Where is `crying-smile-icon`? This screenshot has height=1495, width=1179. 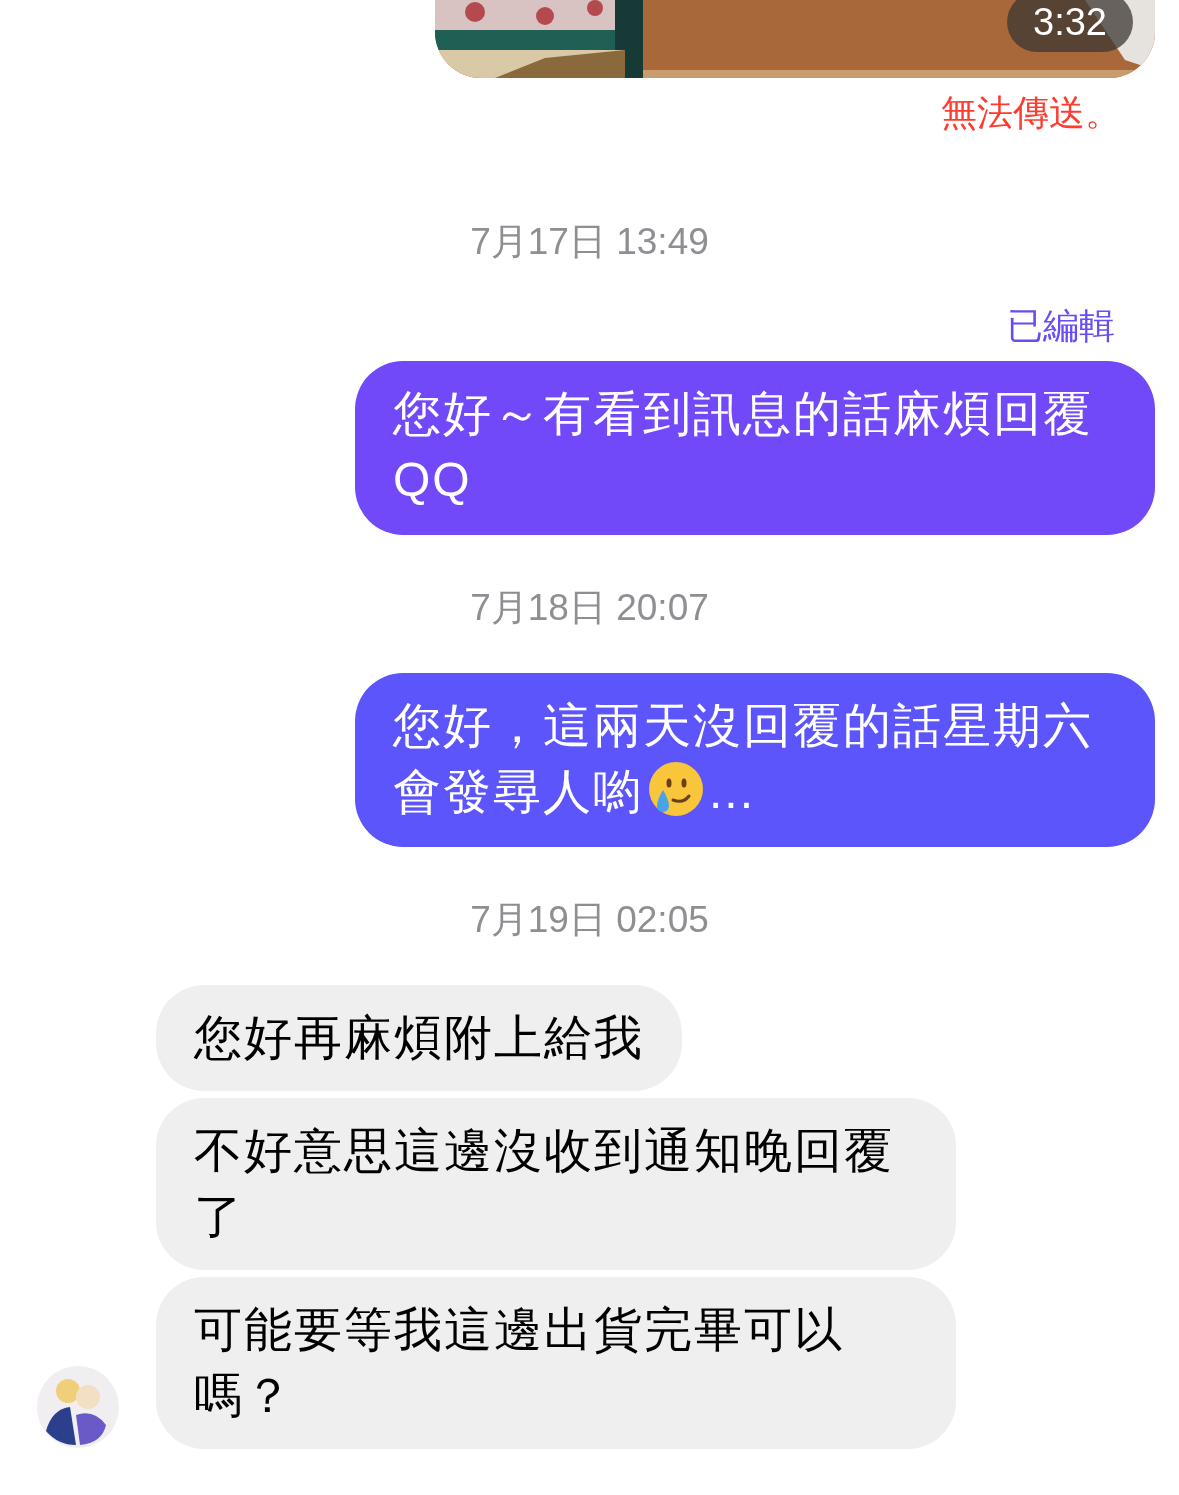
crying-smile-icon is located at coordinates (676, 789).